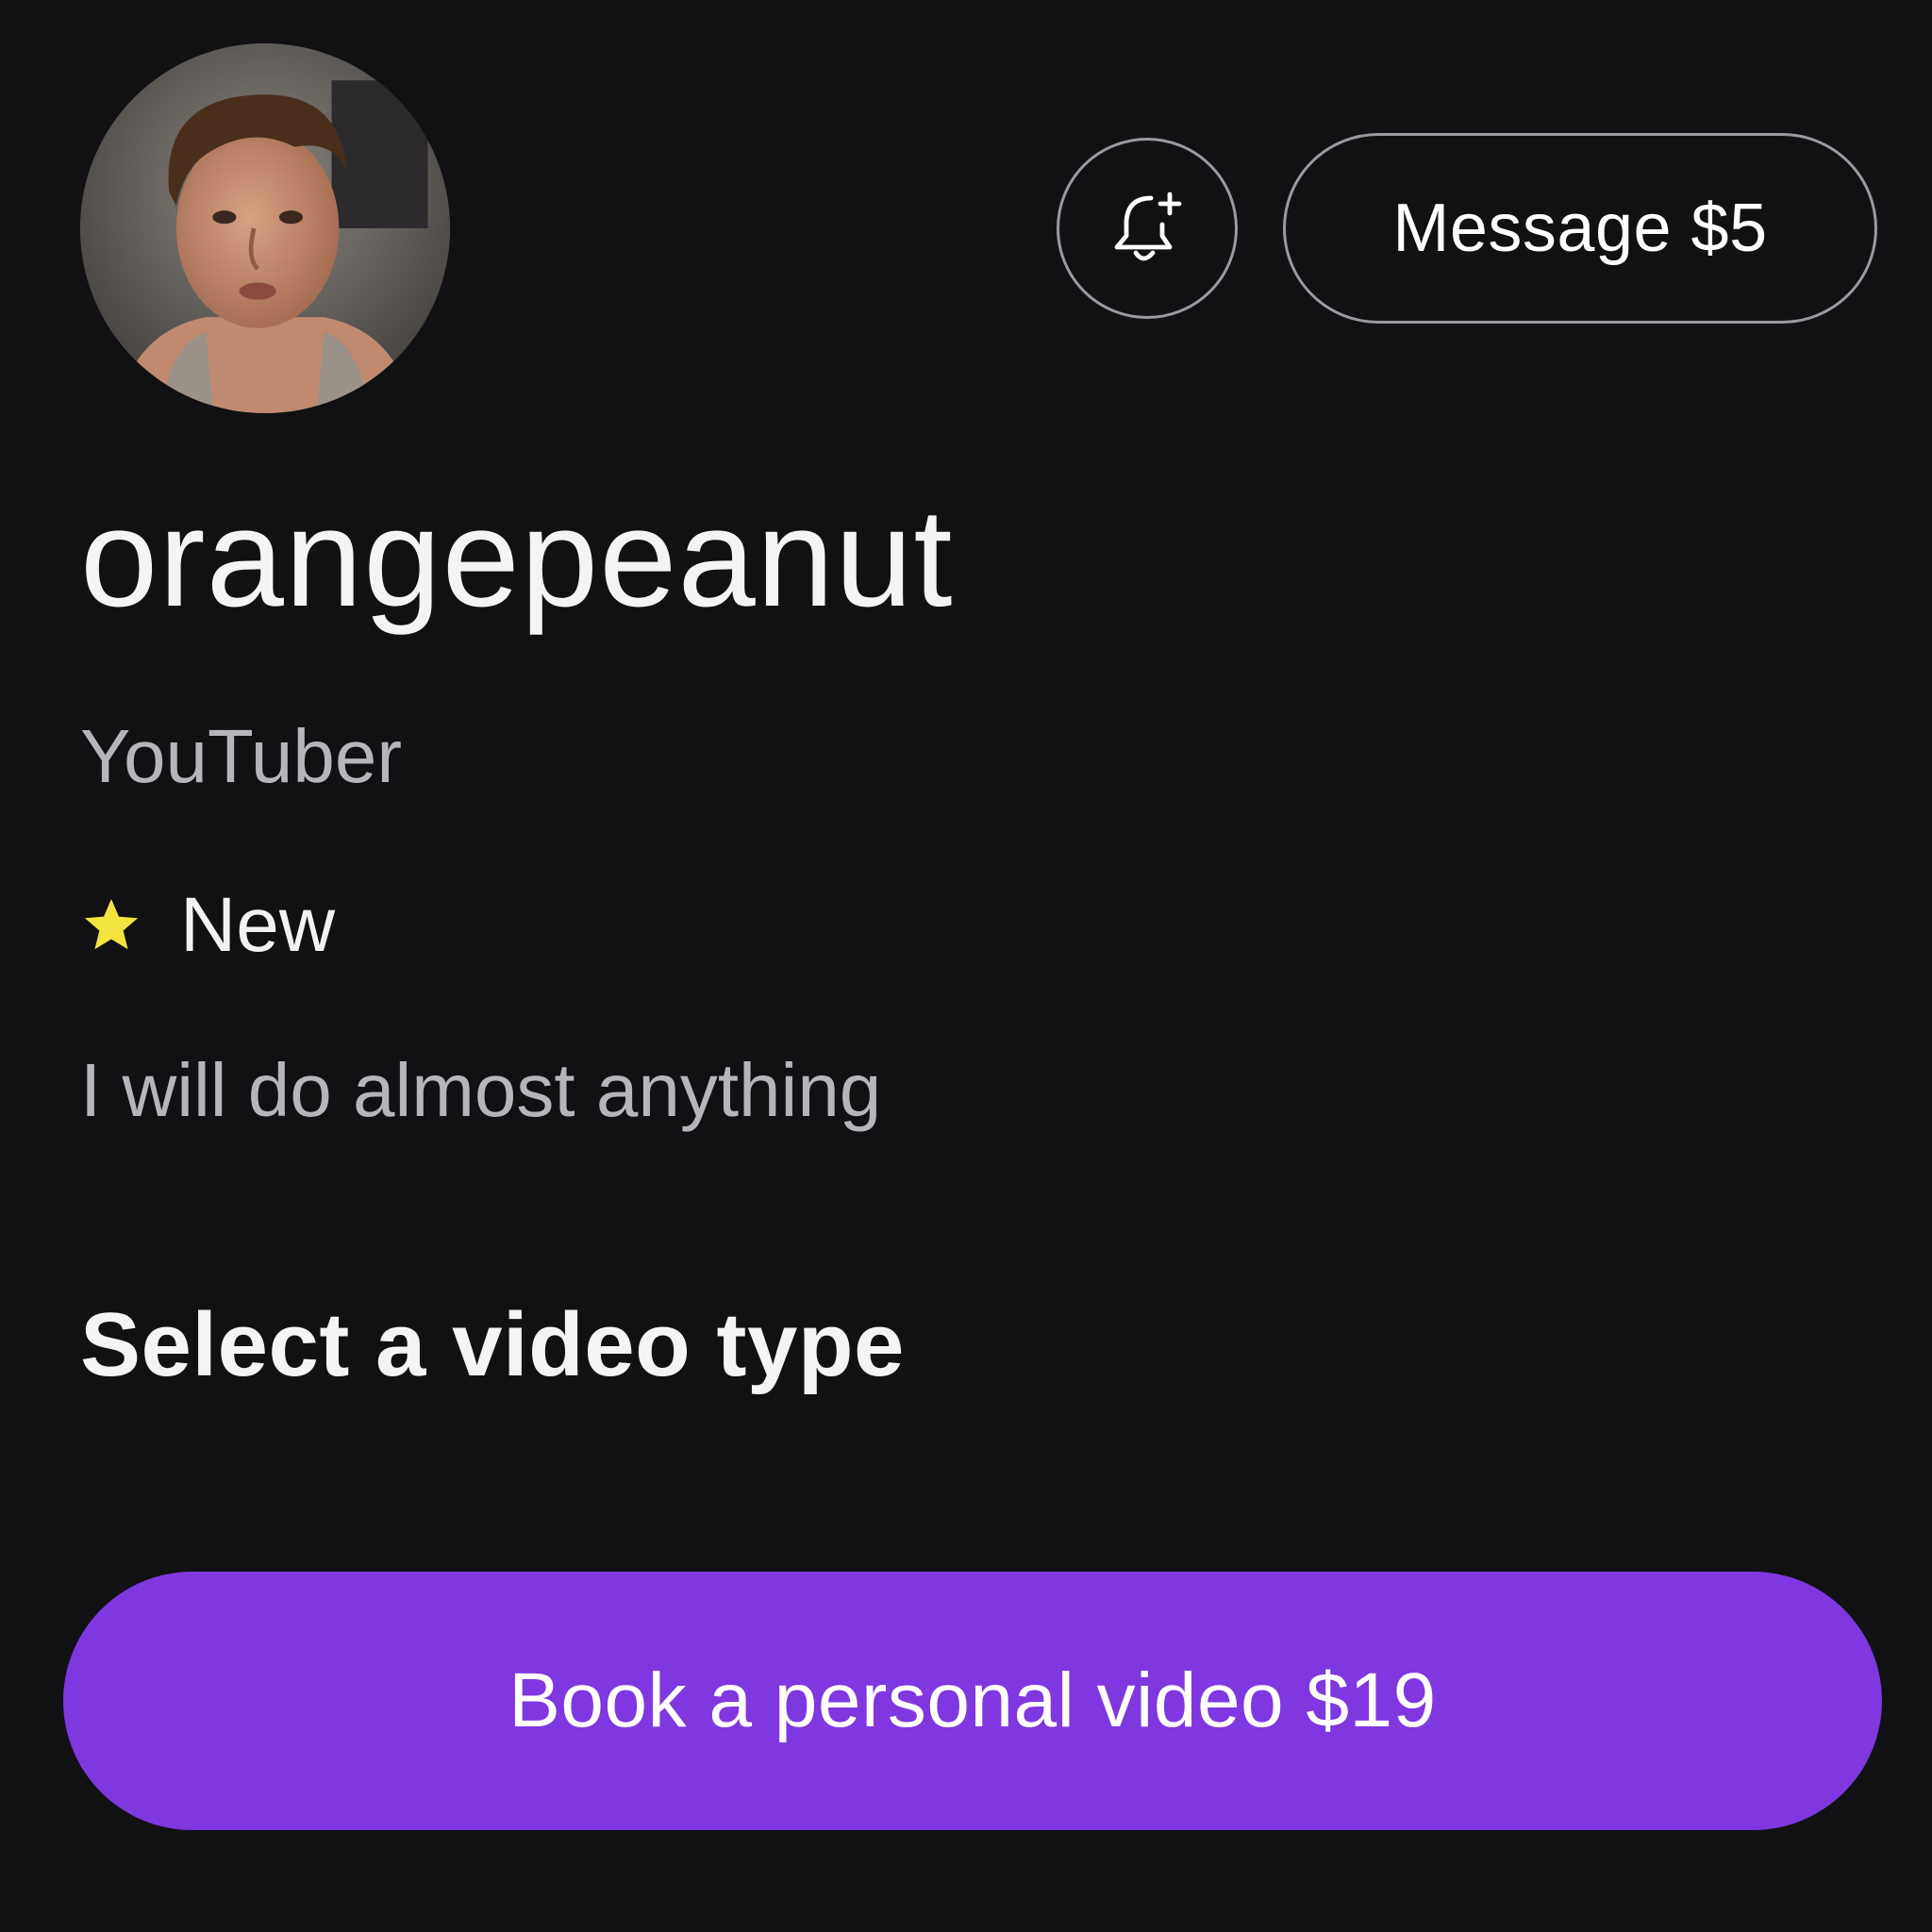 The width and height of the screenshot is (1932, 1932). I want to click on avatar, so click(265, 228).